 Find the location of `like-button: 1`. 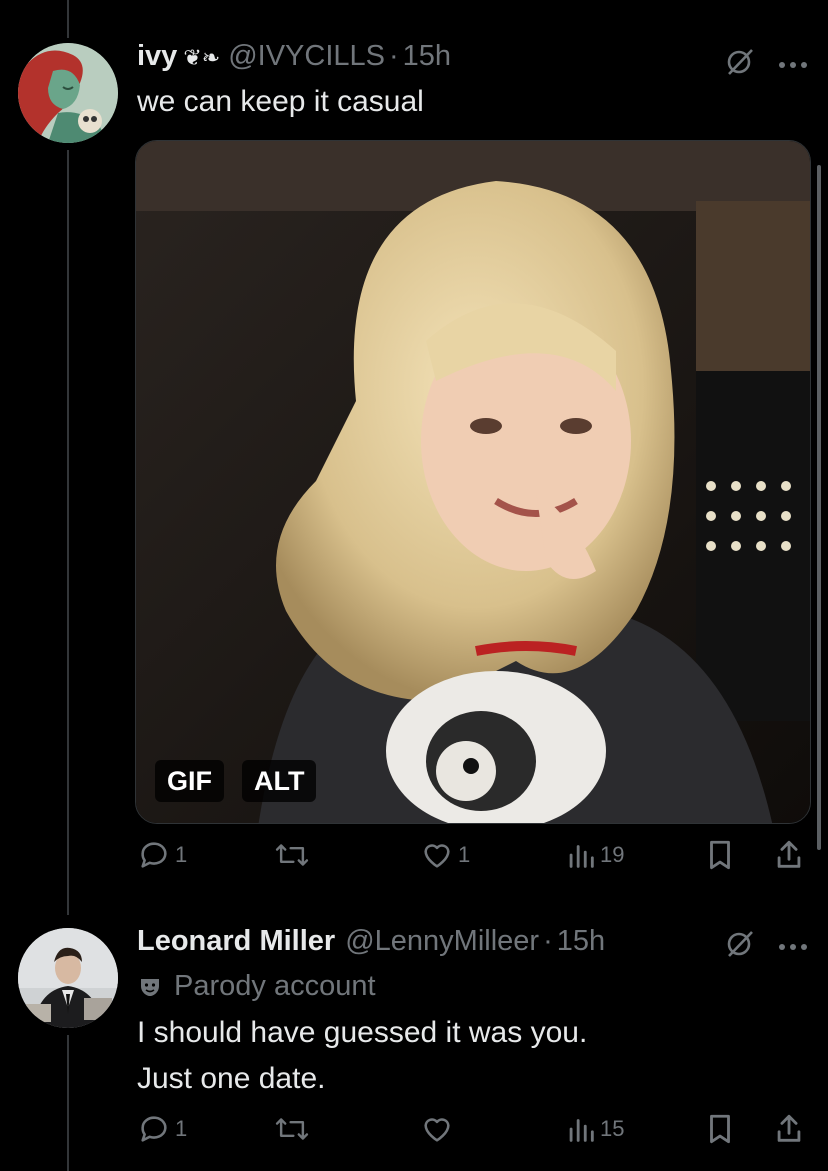

like-button: 1 is located at coordinates (445, 855).